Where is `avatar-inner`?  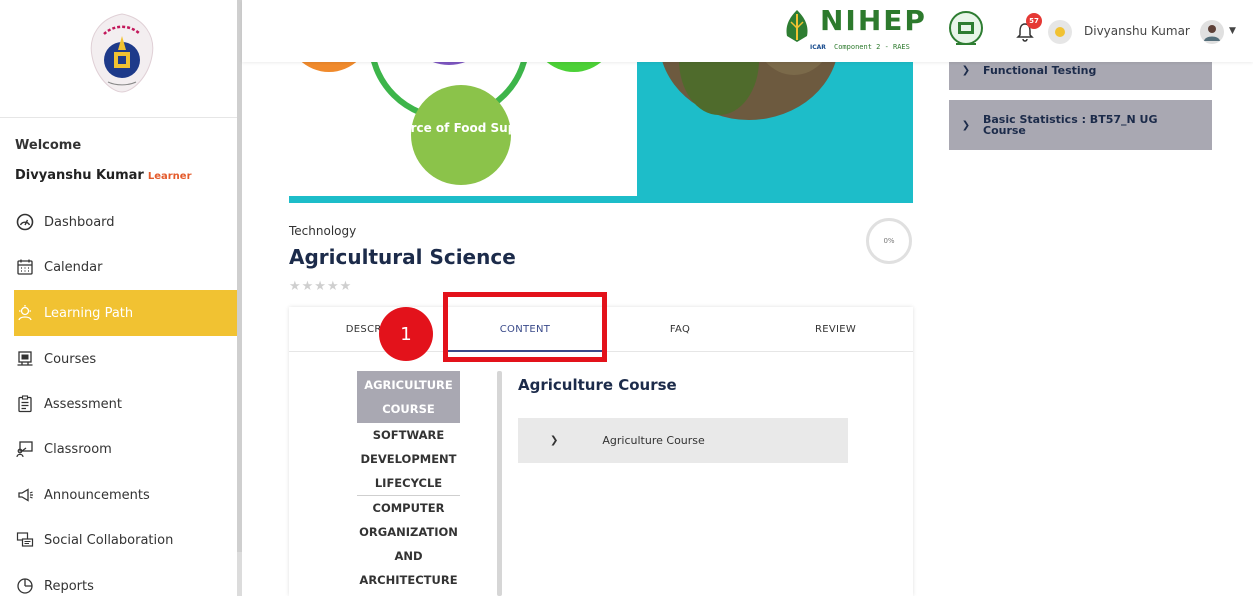
avatar-inner is located at coordinates (1060, 32).